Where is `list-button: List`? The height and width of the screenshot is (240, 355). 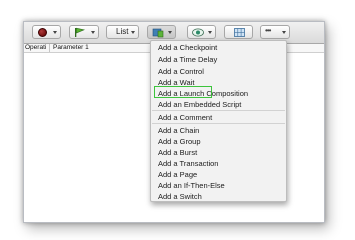 list-button: List is located at coordinates (122, 32).